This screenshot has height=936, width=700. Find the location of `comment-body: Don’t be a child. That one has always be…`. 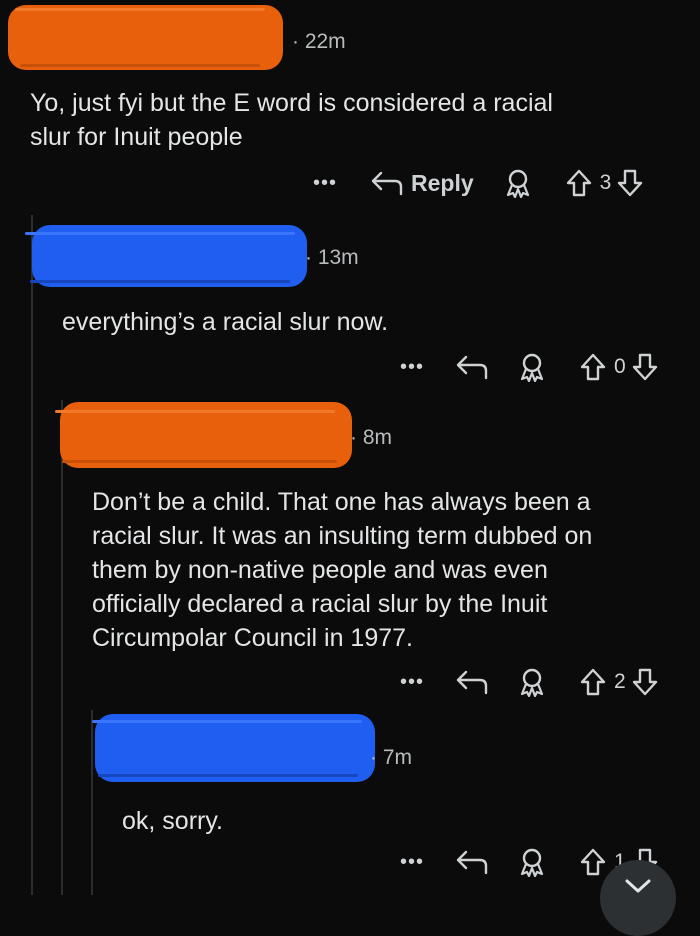

comment-body: Don’t be a child. That one has always be… is located at coordinates (342, 570).